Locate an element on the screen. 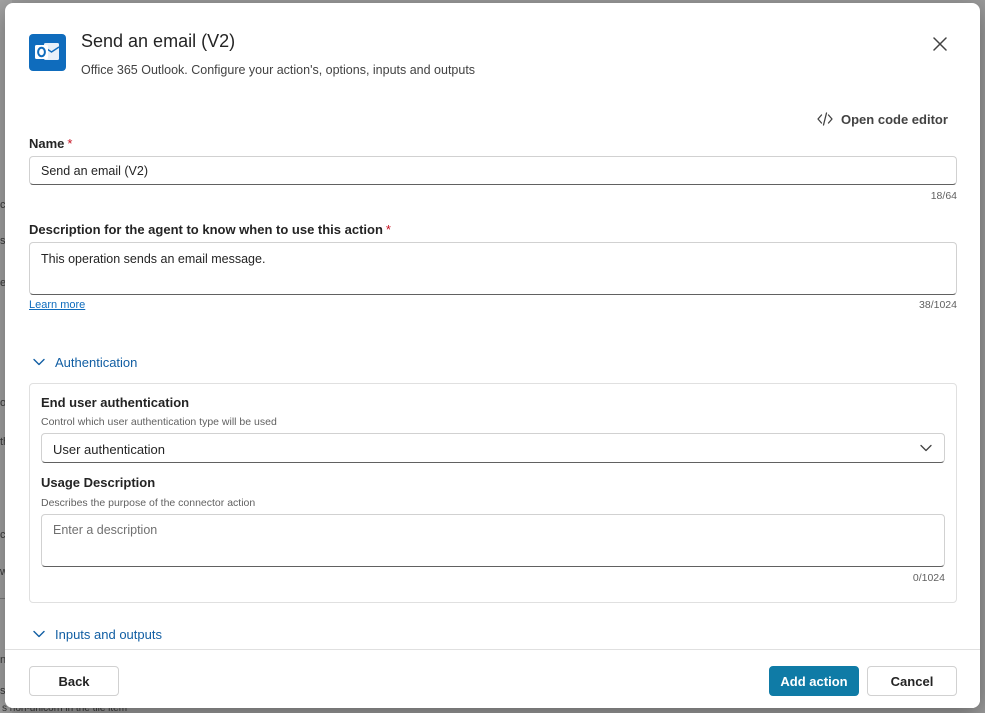 Image resolution: width=985 pixels, height=713 pixels. close-button is located at coordinates (940, 44).